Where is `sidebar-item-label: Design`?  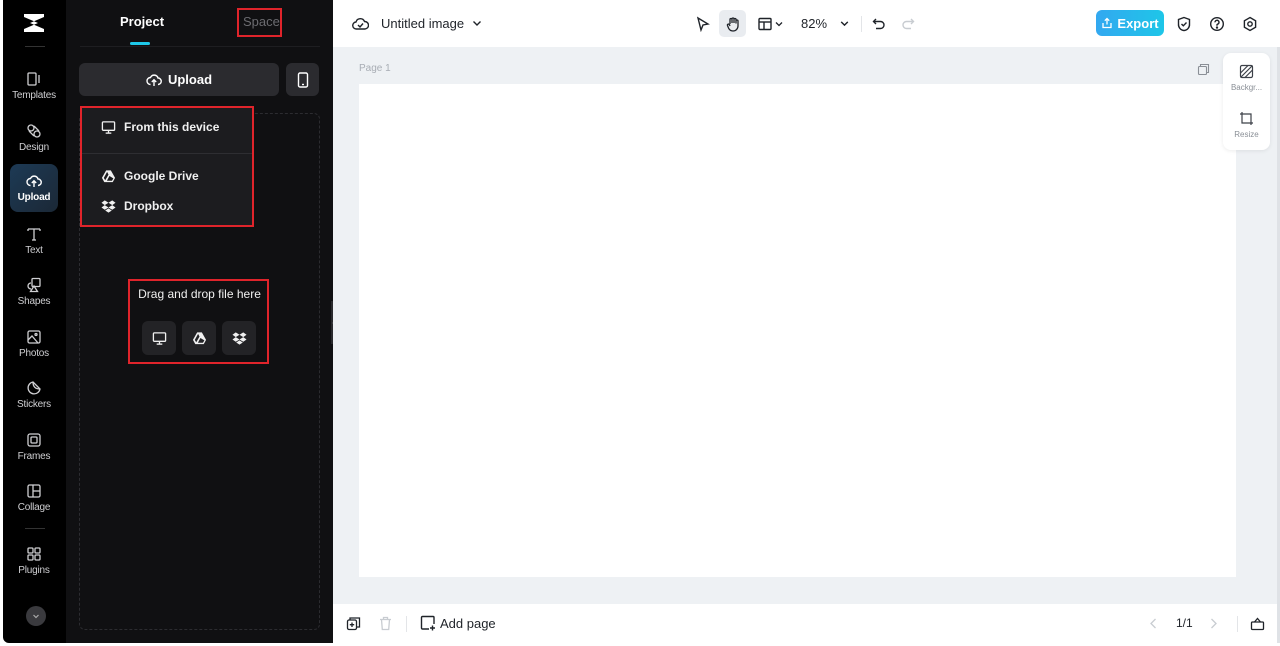 sidebar-item-label: Design is located at coordinates (34, 147).